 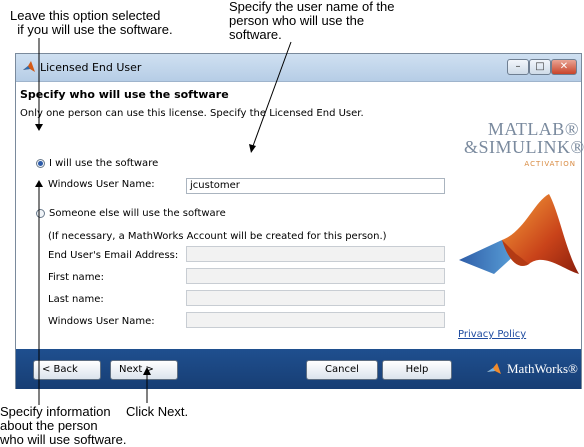 I want to click on matlab-icon, so click(x=29, y=66).